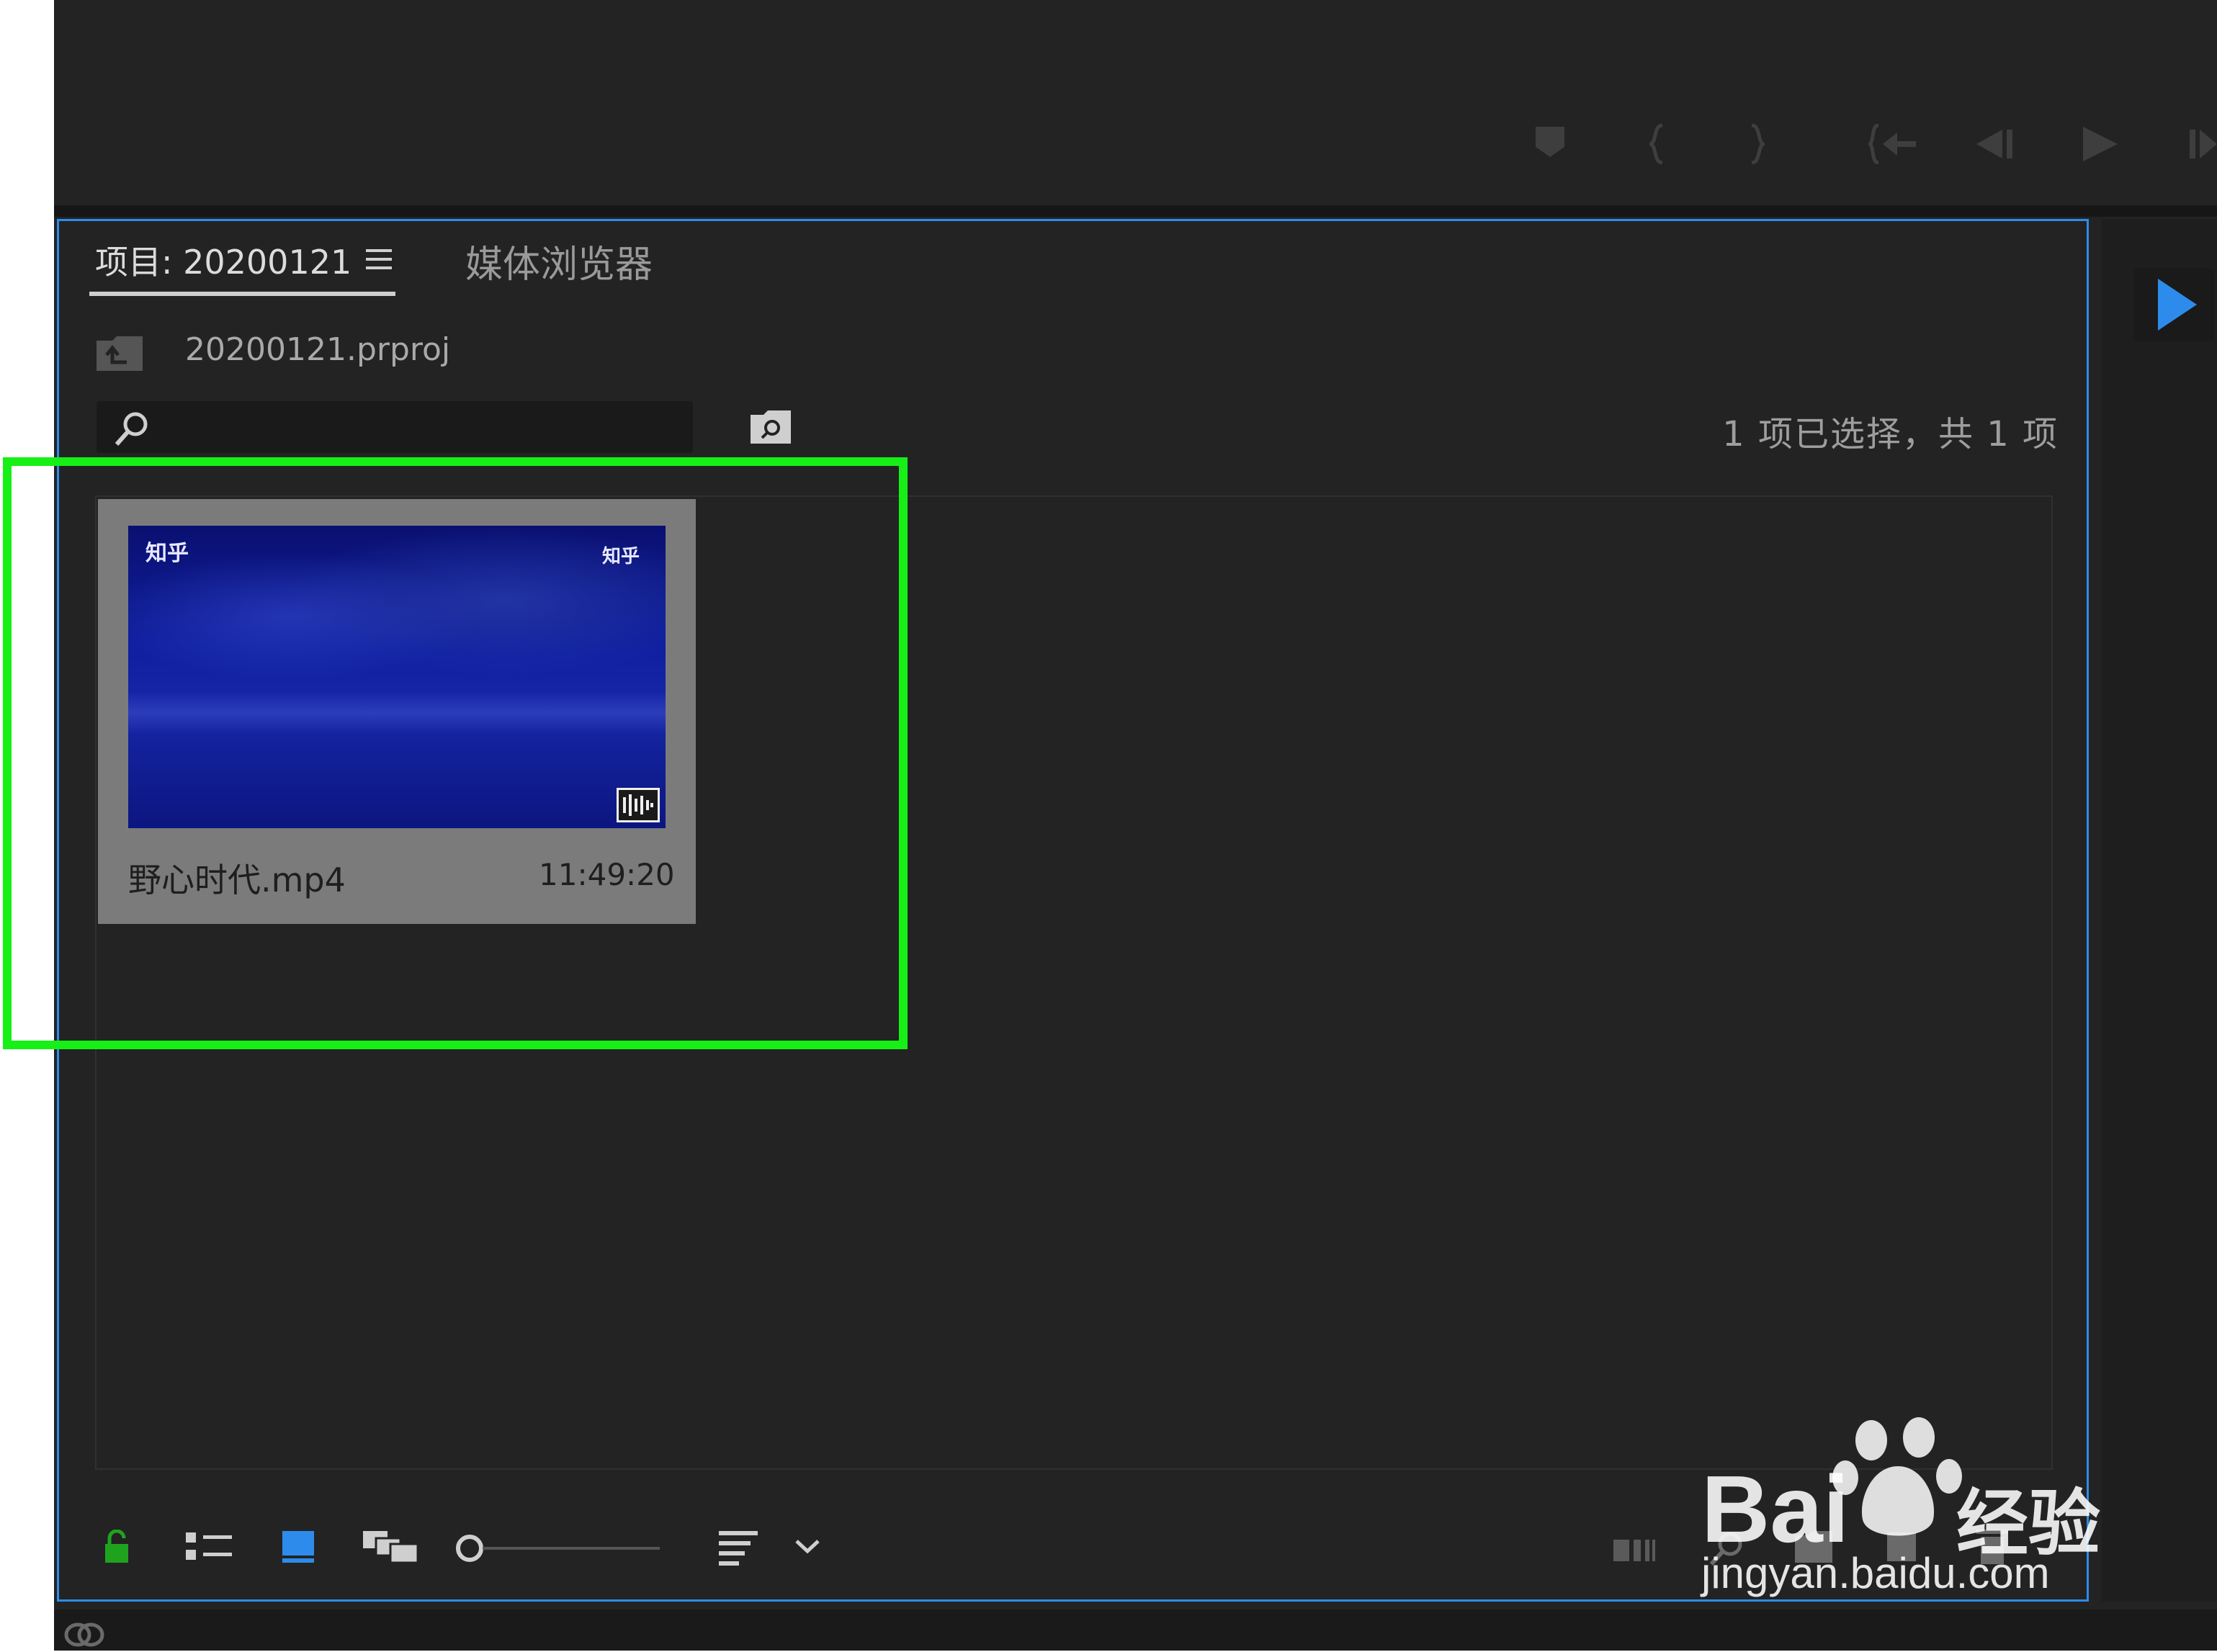 The width and height of the screenshot is (2217, 1652). Describe the element at coordinates (318, 349) in the screenshot. I see `project-file-name: 20200121.prproj` at that location.